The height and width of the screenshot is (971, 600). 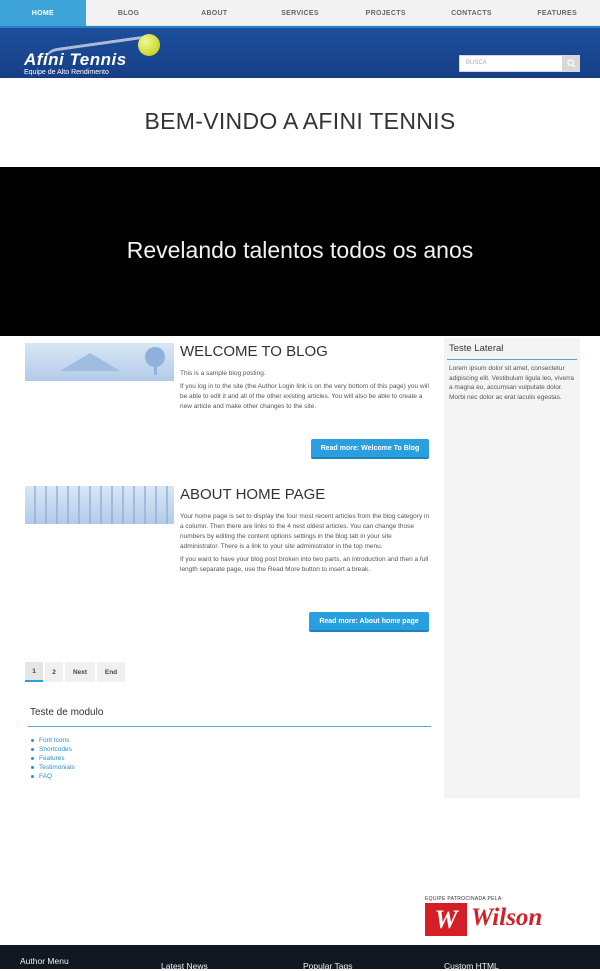 What do you see at coordinates (252, 494) in the screenshot?
I see `article-title: ABOUT HOME PAGE` at bounding box center [252, 494].